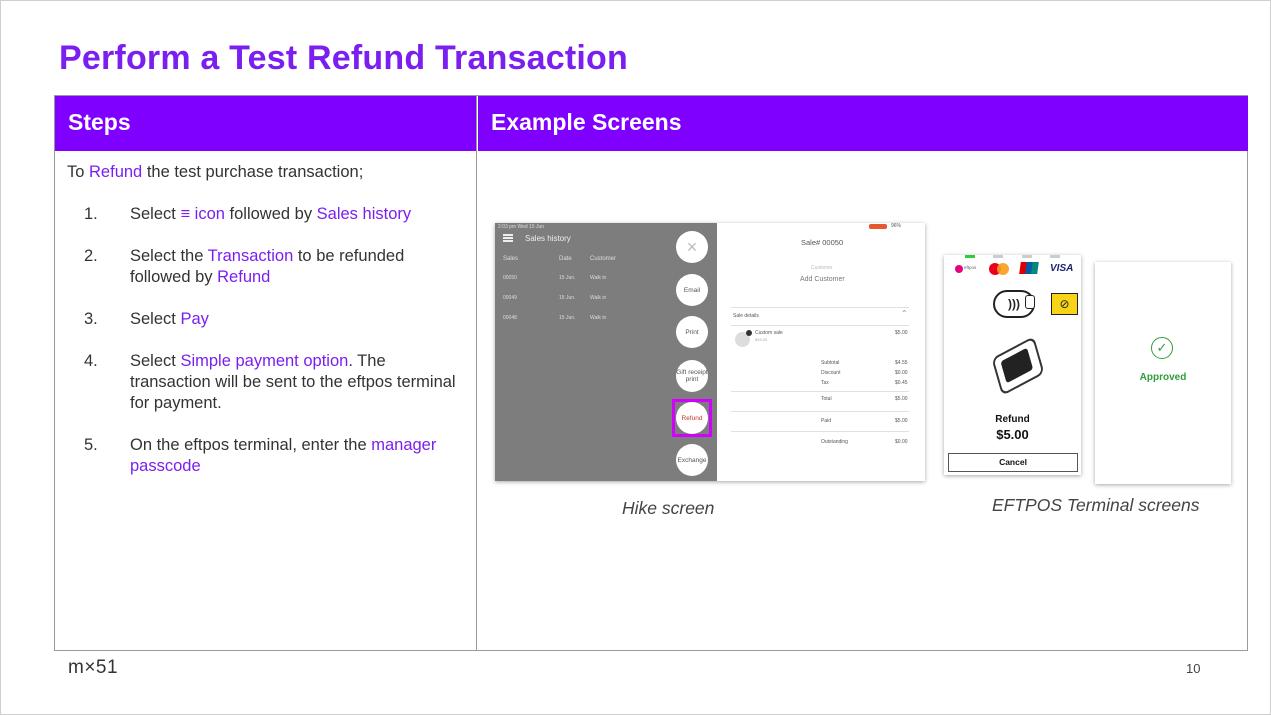  I want to click on total-value: $0.45, so click(901, 383).